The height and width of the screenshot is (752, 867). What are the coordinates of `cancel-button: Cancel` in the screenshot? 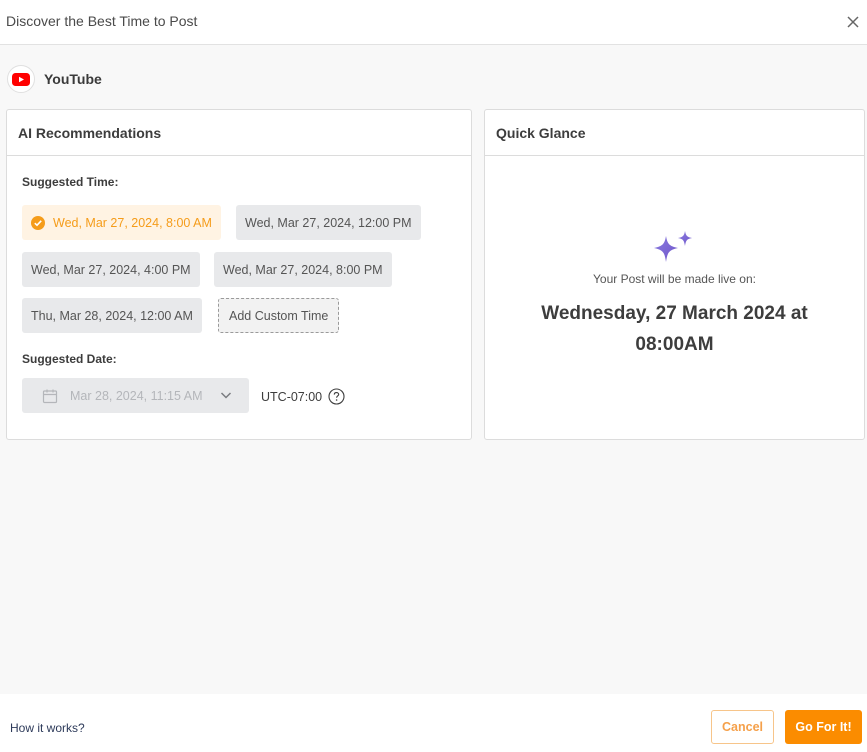 It's located at (742, 727).